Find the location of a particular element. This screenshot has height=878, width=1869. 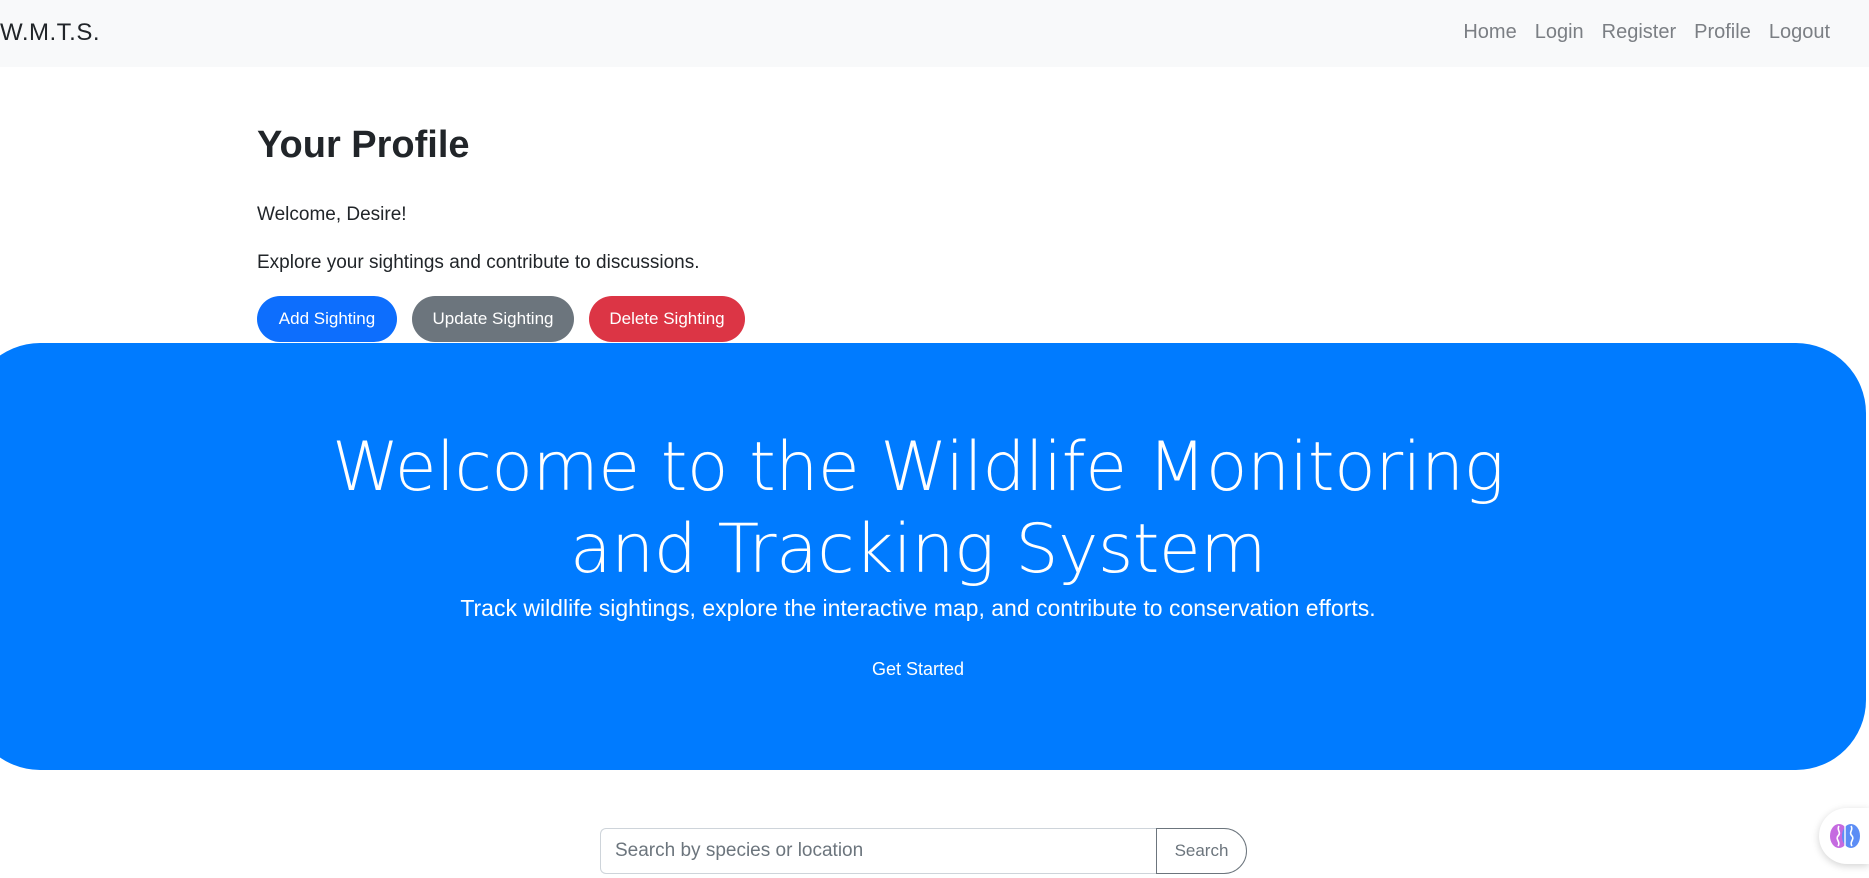

nav-link-register: Register is located at coordinates (1639, 32).